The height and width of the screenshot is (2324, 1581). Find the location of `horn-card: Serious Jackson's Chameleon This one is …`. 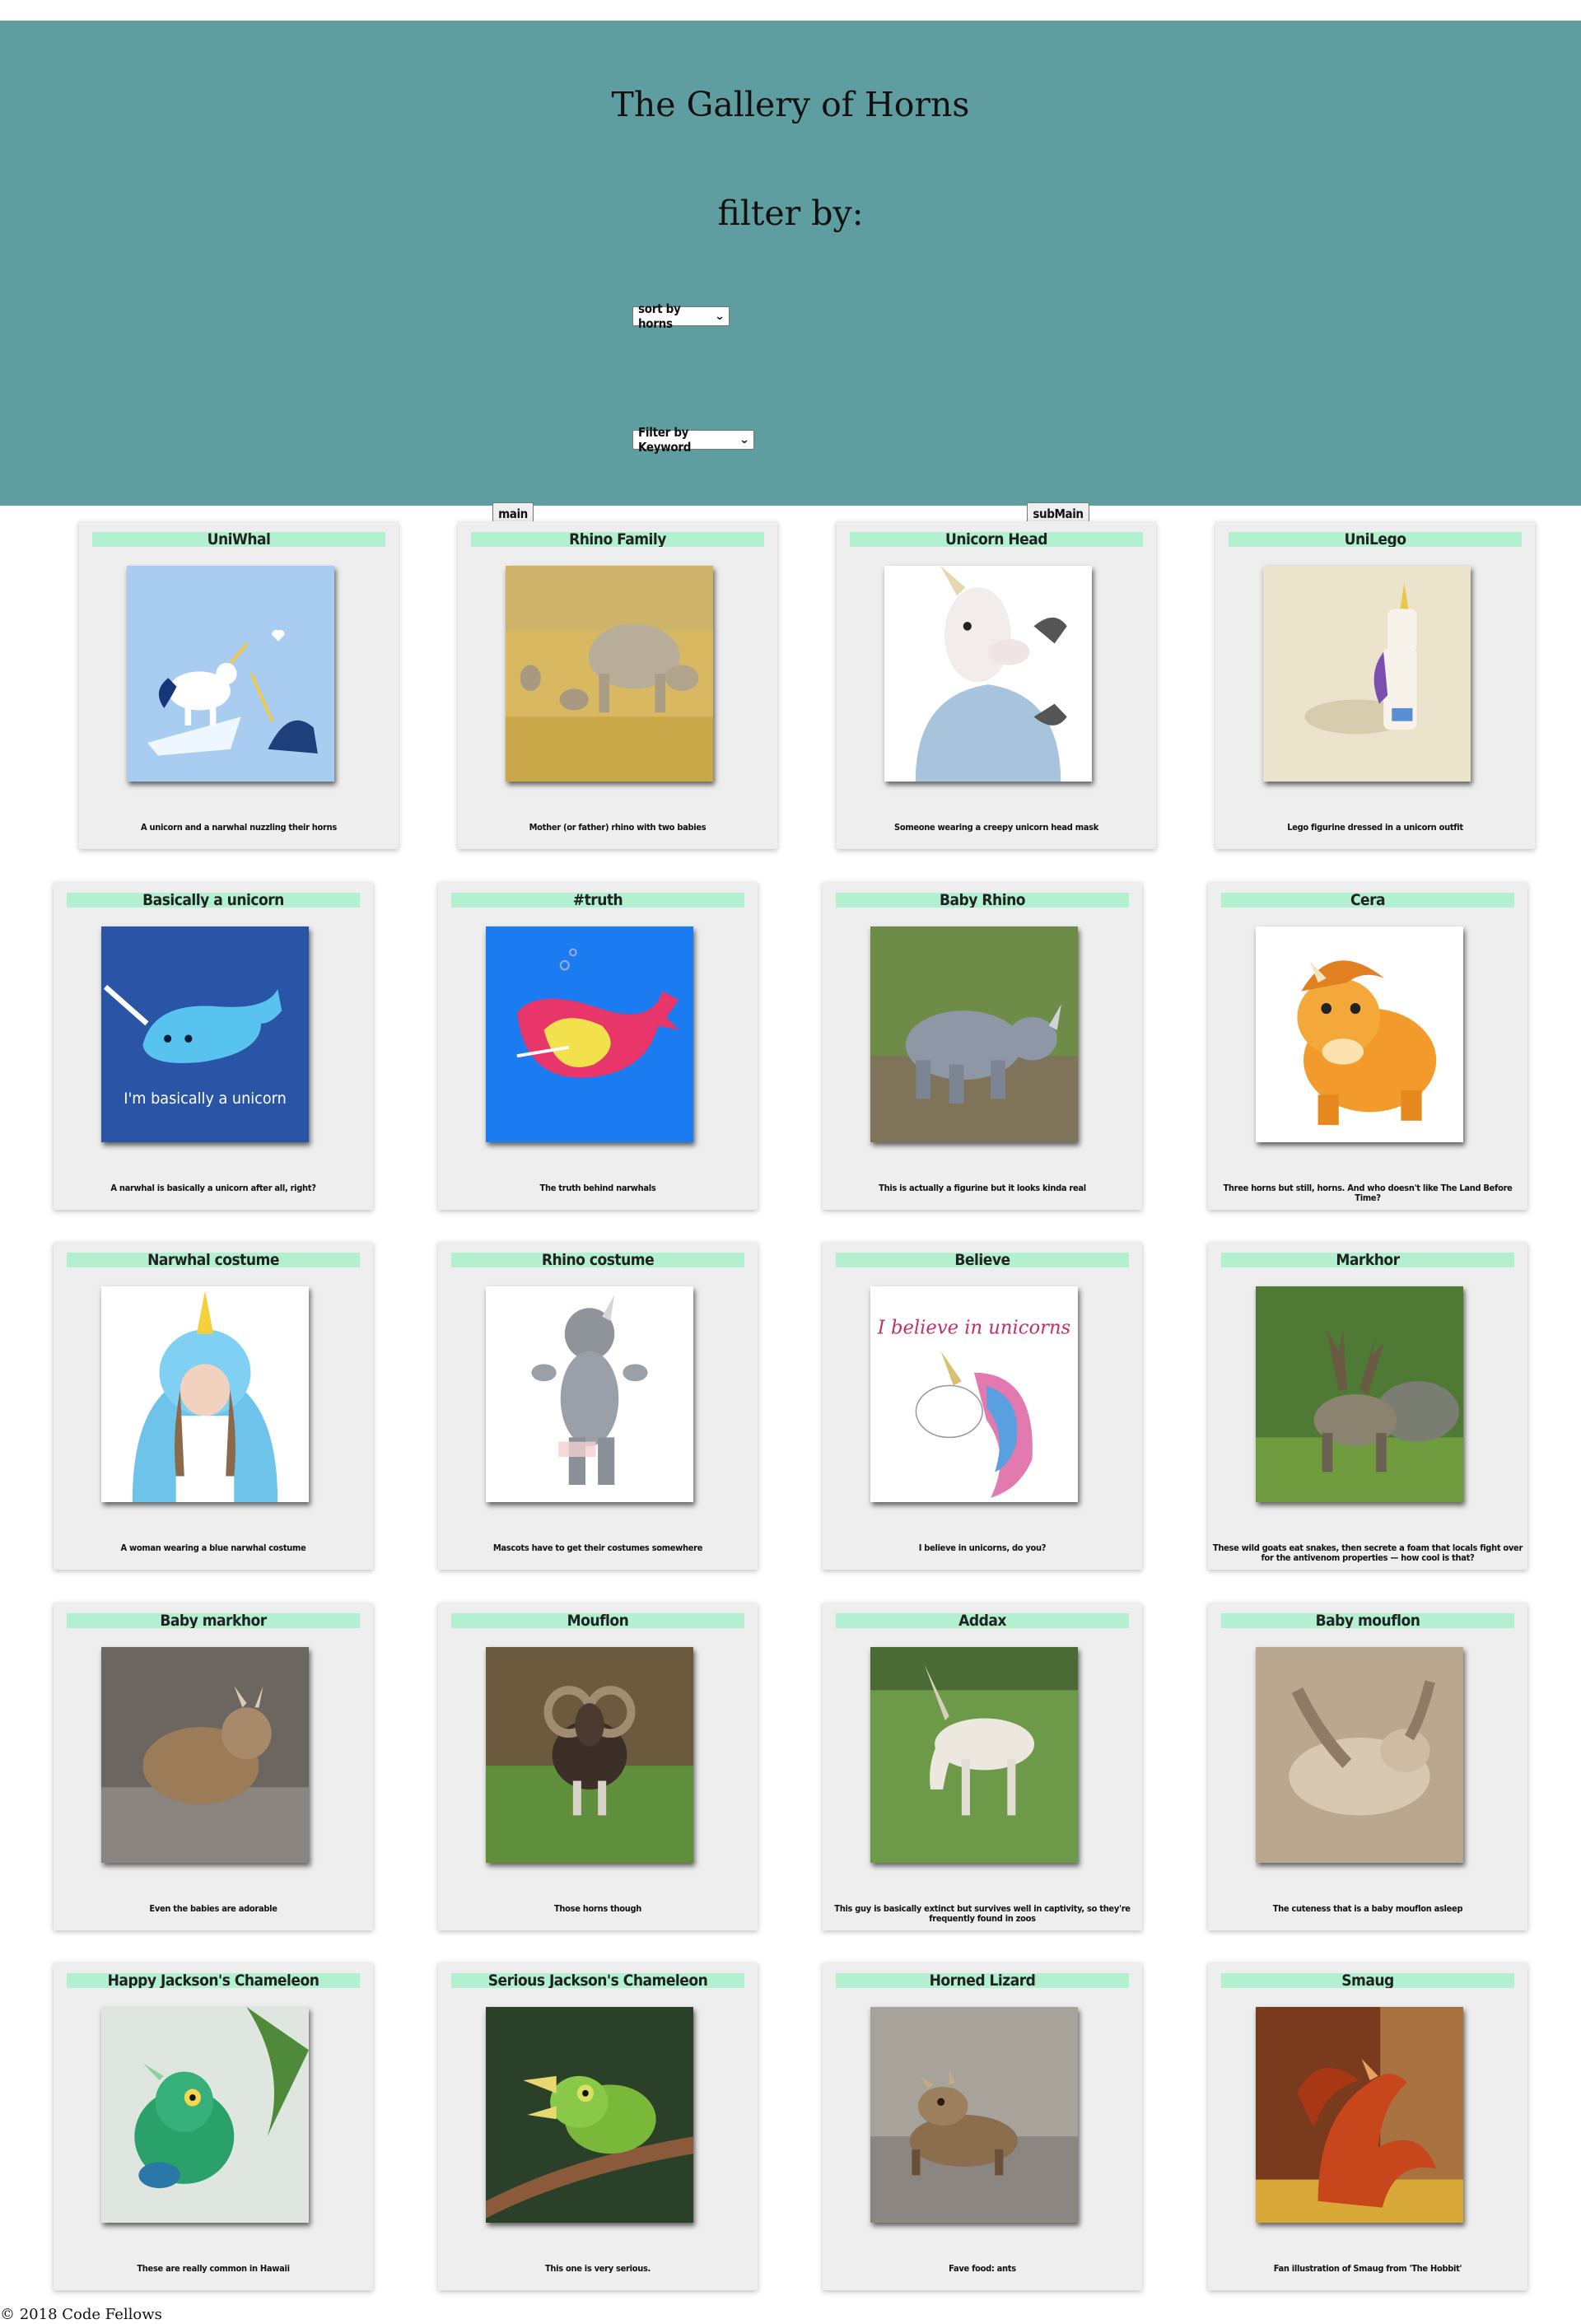

horn-card: Serious Jackson's Chameleon This one is … is located at coordinates (598, 2126).